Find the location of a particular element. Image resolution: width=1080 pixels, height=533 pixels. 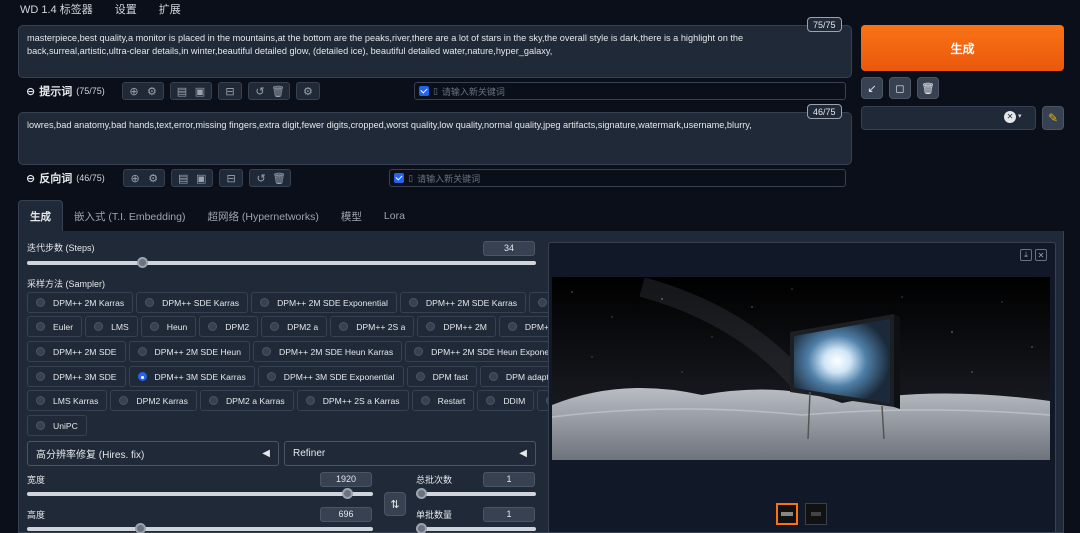

width-slider is located at coordinates (200, 493).